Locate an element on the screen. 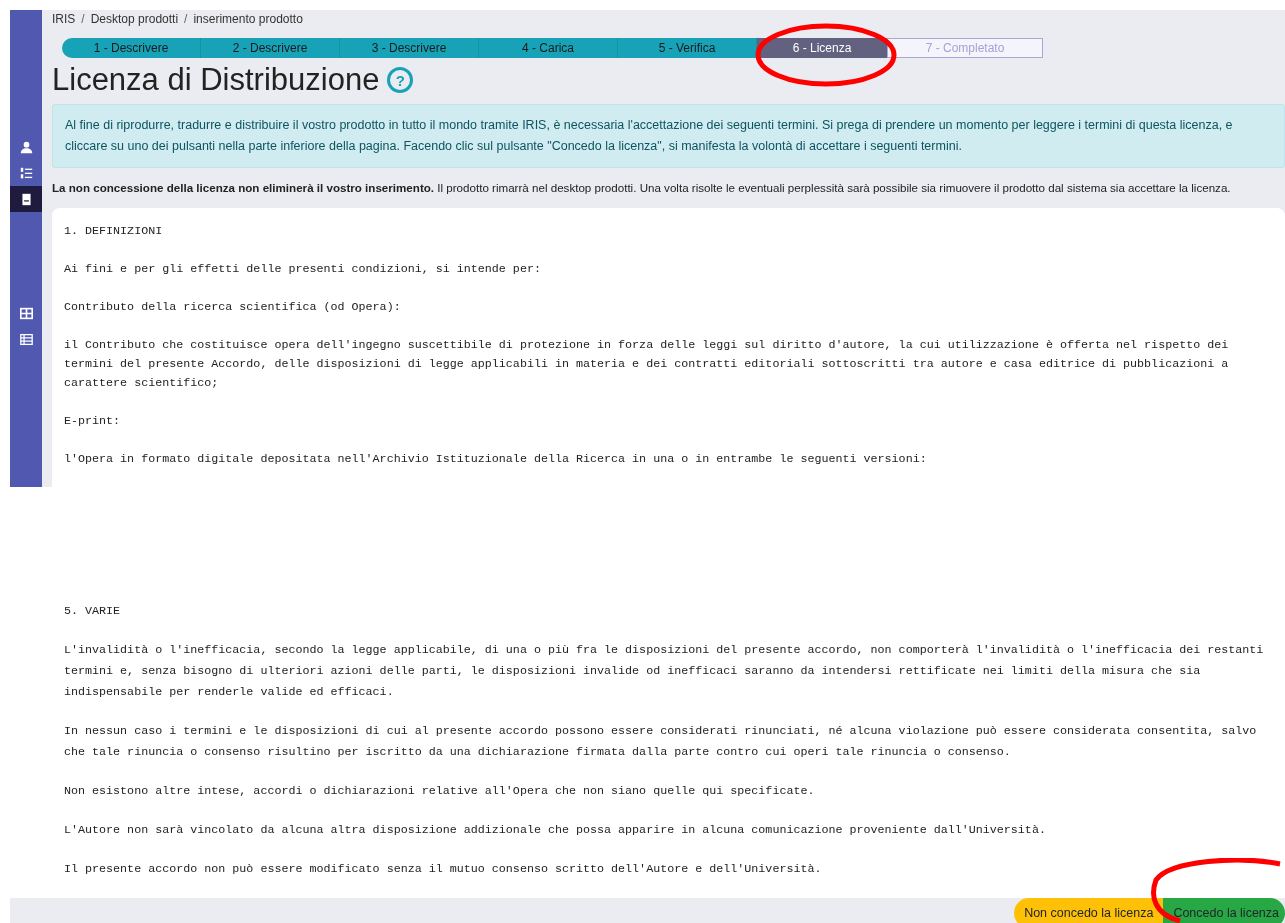 The height and width of the screenshot is (923, 1285). sidebar-item is located at coordinates (26, 199).